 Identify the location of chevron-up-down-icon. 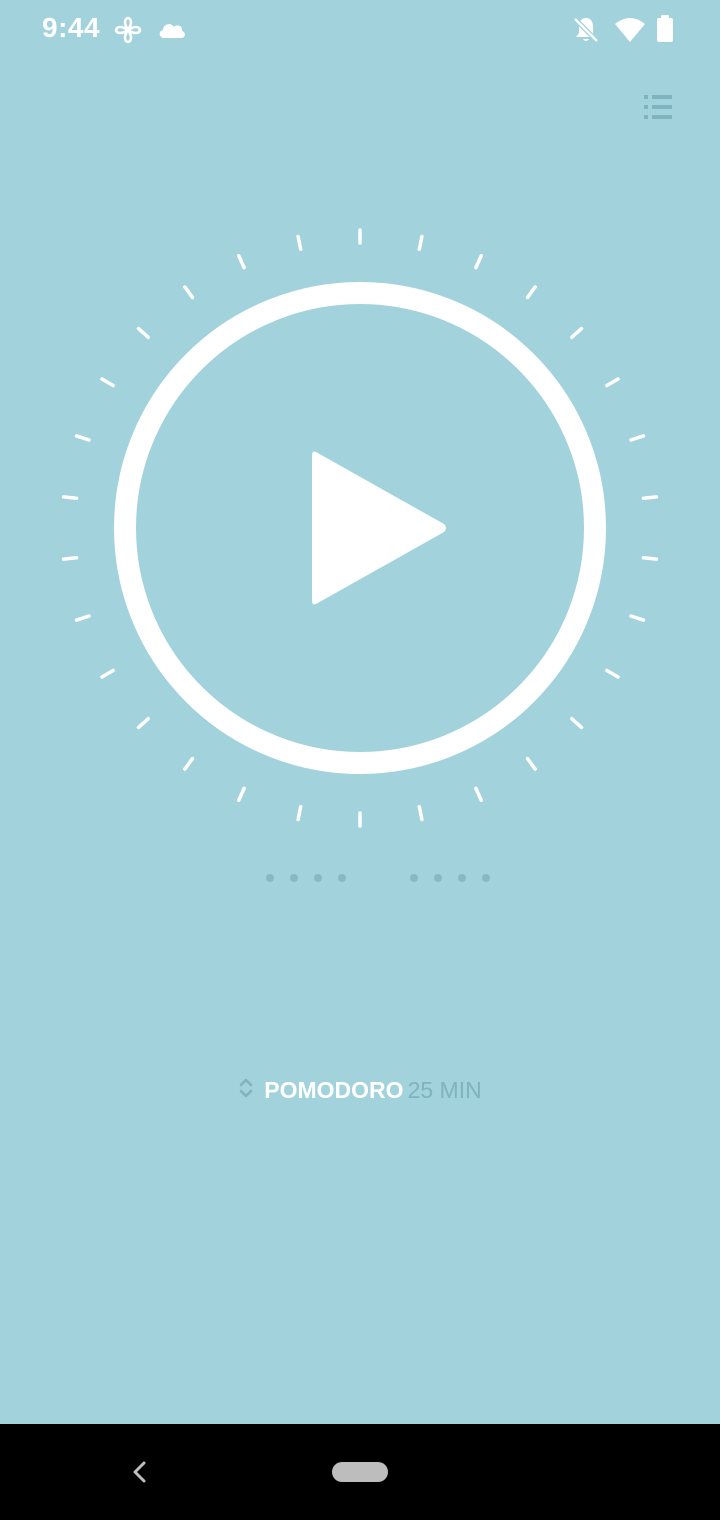
(246, 1092).